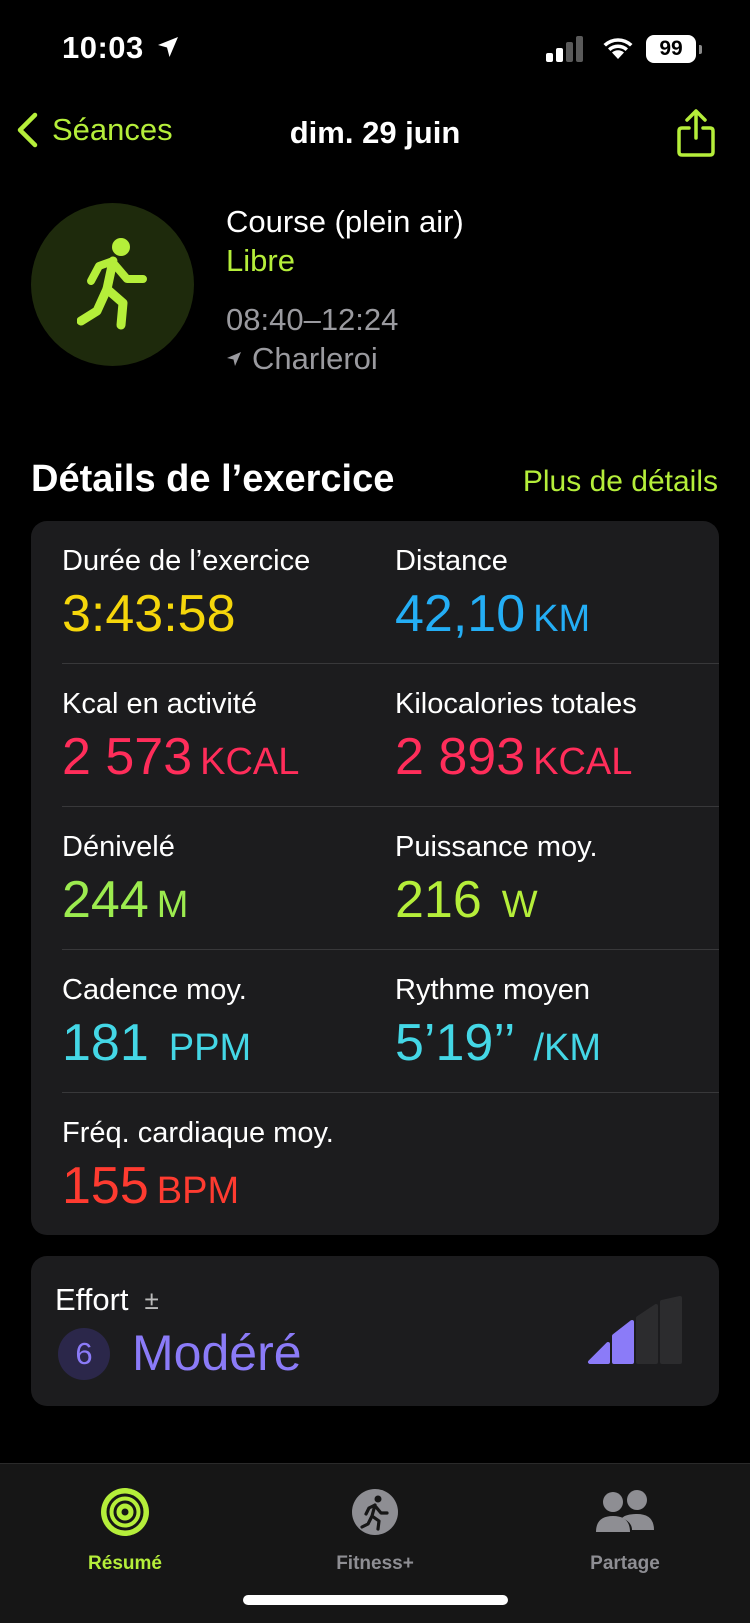  Describe the element at coordinates (564, 49) in the screenshot. I see `cellular-signal-icon` at that location.